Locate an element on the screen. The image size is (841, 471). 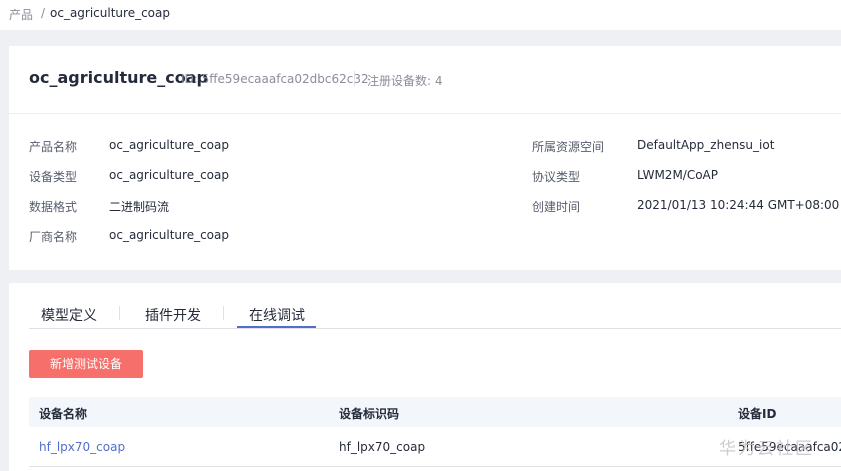
detail-value-created-time: 2021/01/13 10:24:44 GMT+08:00 is located at coordinates (738, 205).